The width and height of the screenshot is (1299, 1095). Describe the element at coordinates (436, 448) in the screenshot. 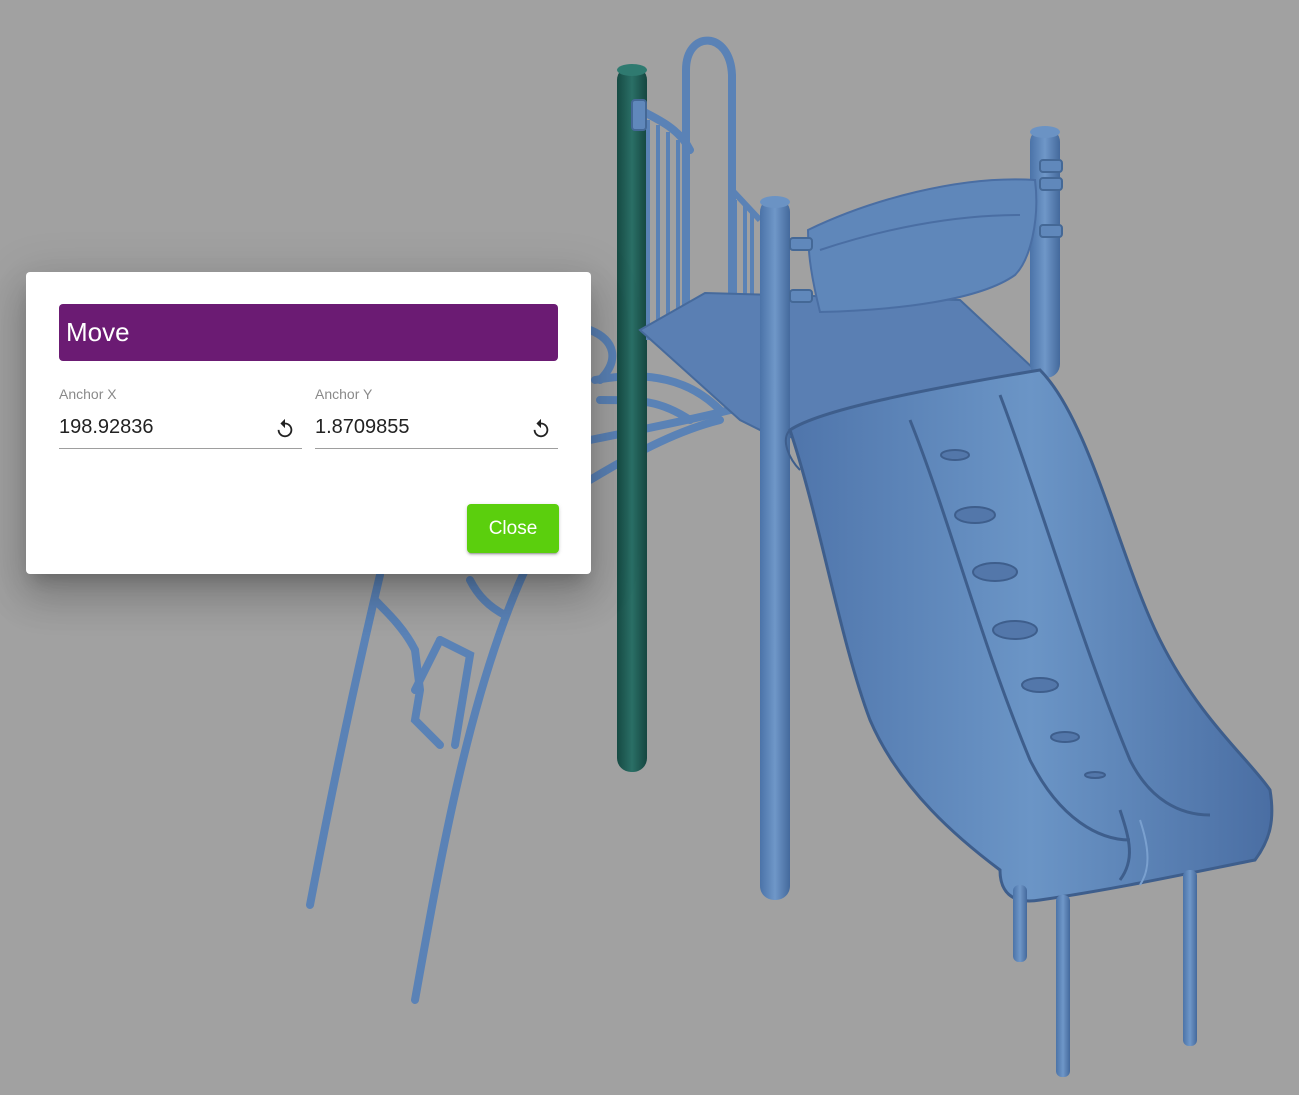

I see `anchor-y-underline` at that location.